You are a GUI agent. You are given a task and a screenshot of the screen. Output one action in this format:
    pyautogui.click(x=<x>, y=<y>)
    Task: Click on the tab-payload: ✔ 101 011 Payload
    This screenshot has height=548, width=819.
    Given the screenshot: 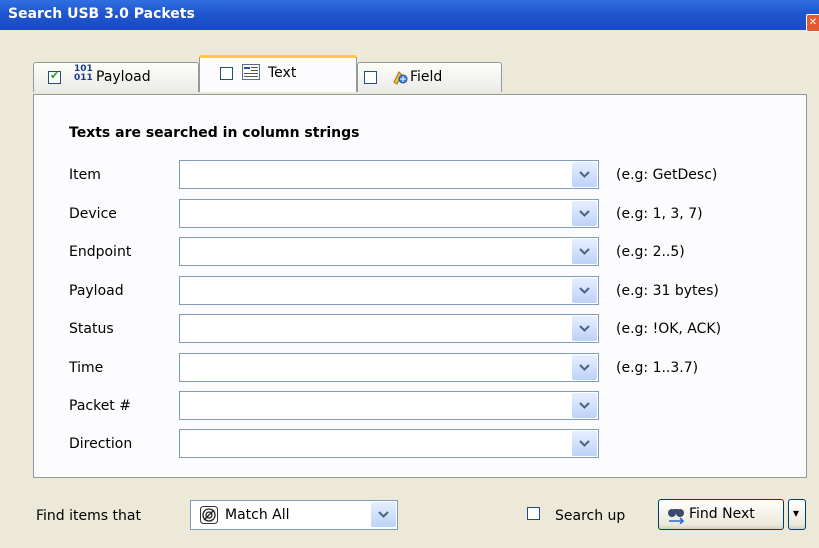 What is the action you would take?
    pyautogui.click(x=116, y=77)
    